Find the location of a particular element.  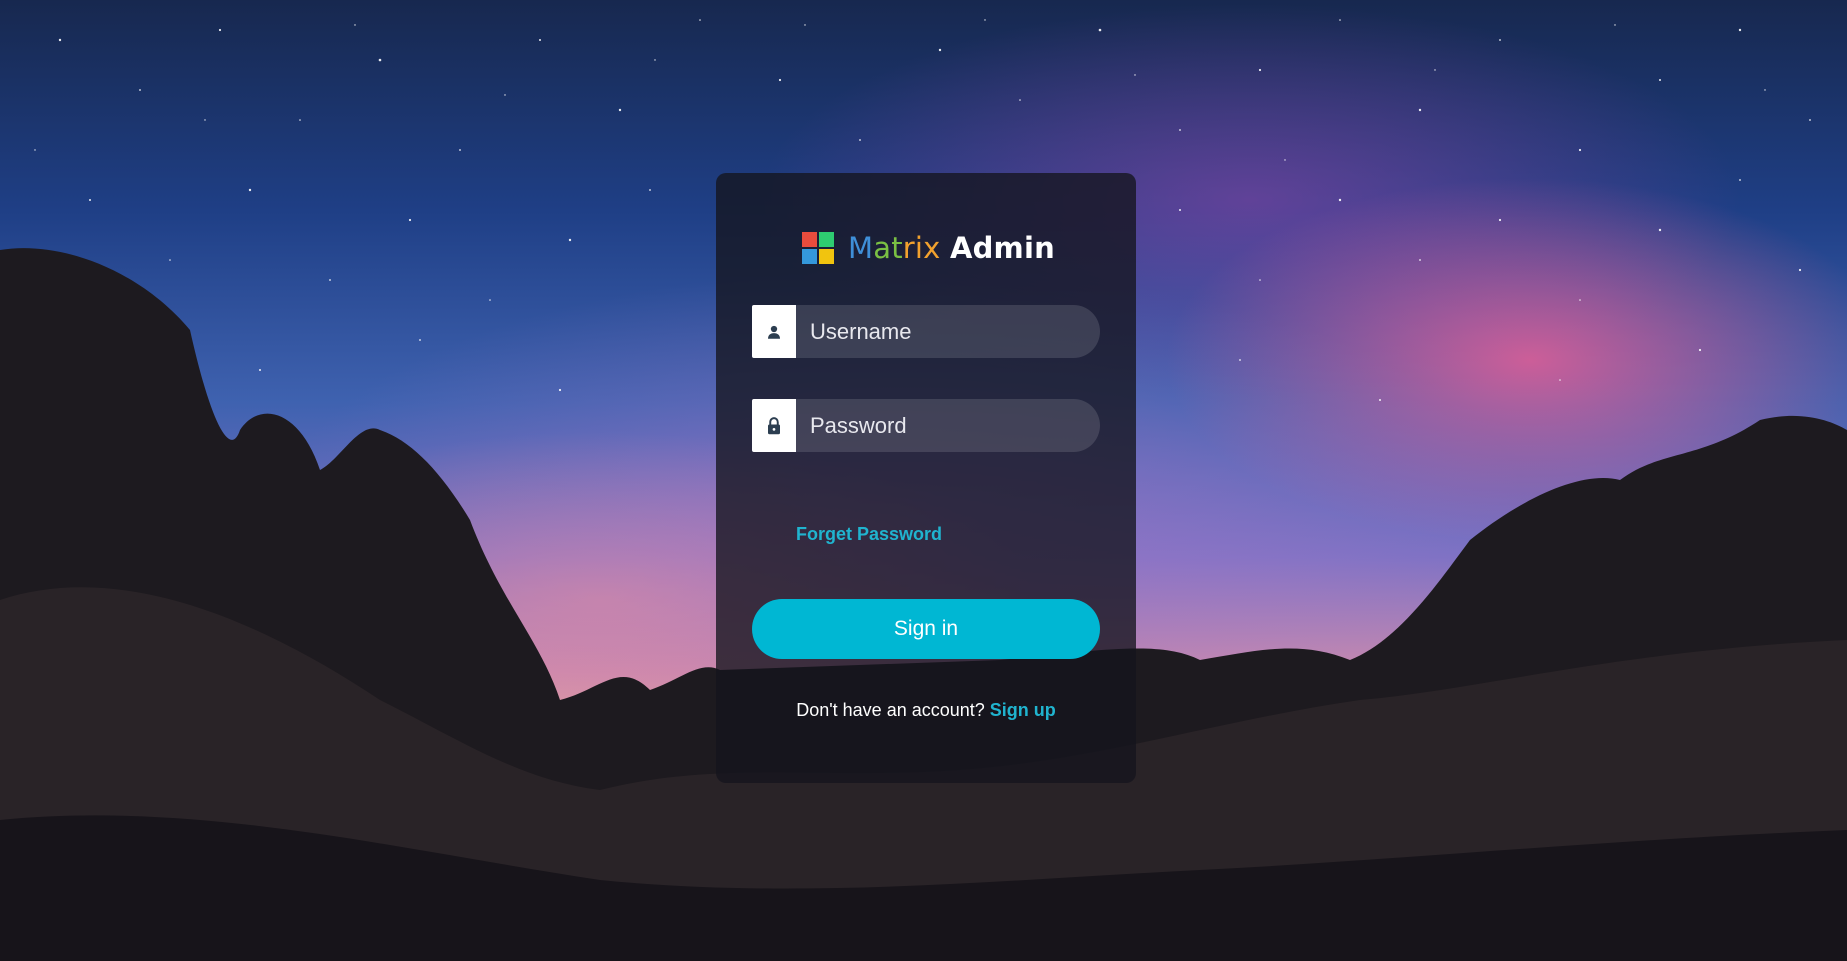

brand-name: Matrix Admin is located at coordinates (951, 248).